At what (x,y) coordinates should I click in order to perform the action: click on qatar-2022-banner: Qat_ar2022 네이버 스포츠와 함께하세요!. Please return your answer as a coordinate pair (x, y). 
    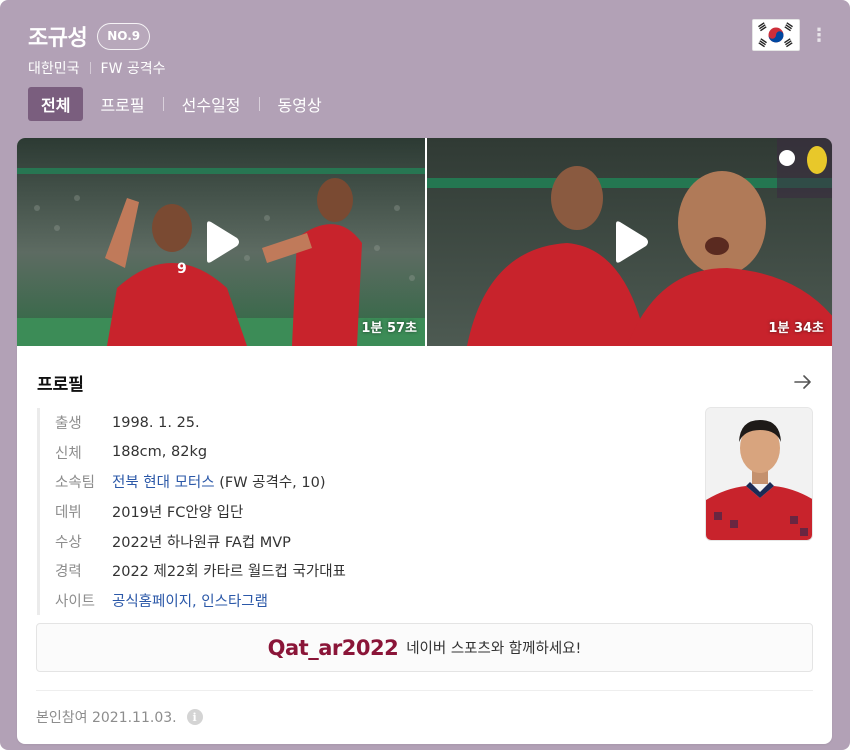
    Looking at the image, I should click on (424, 647).